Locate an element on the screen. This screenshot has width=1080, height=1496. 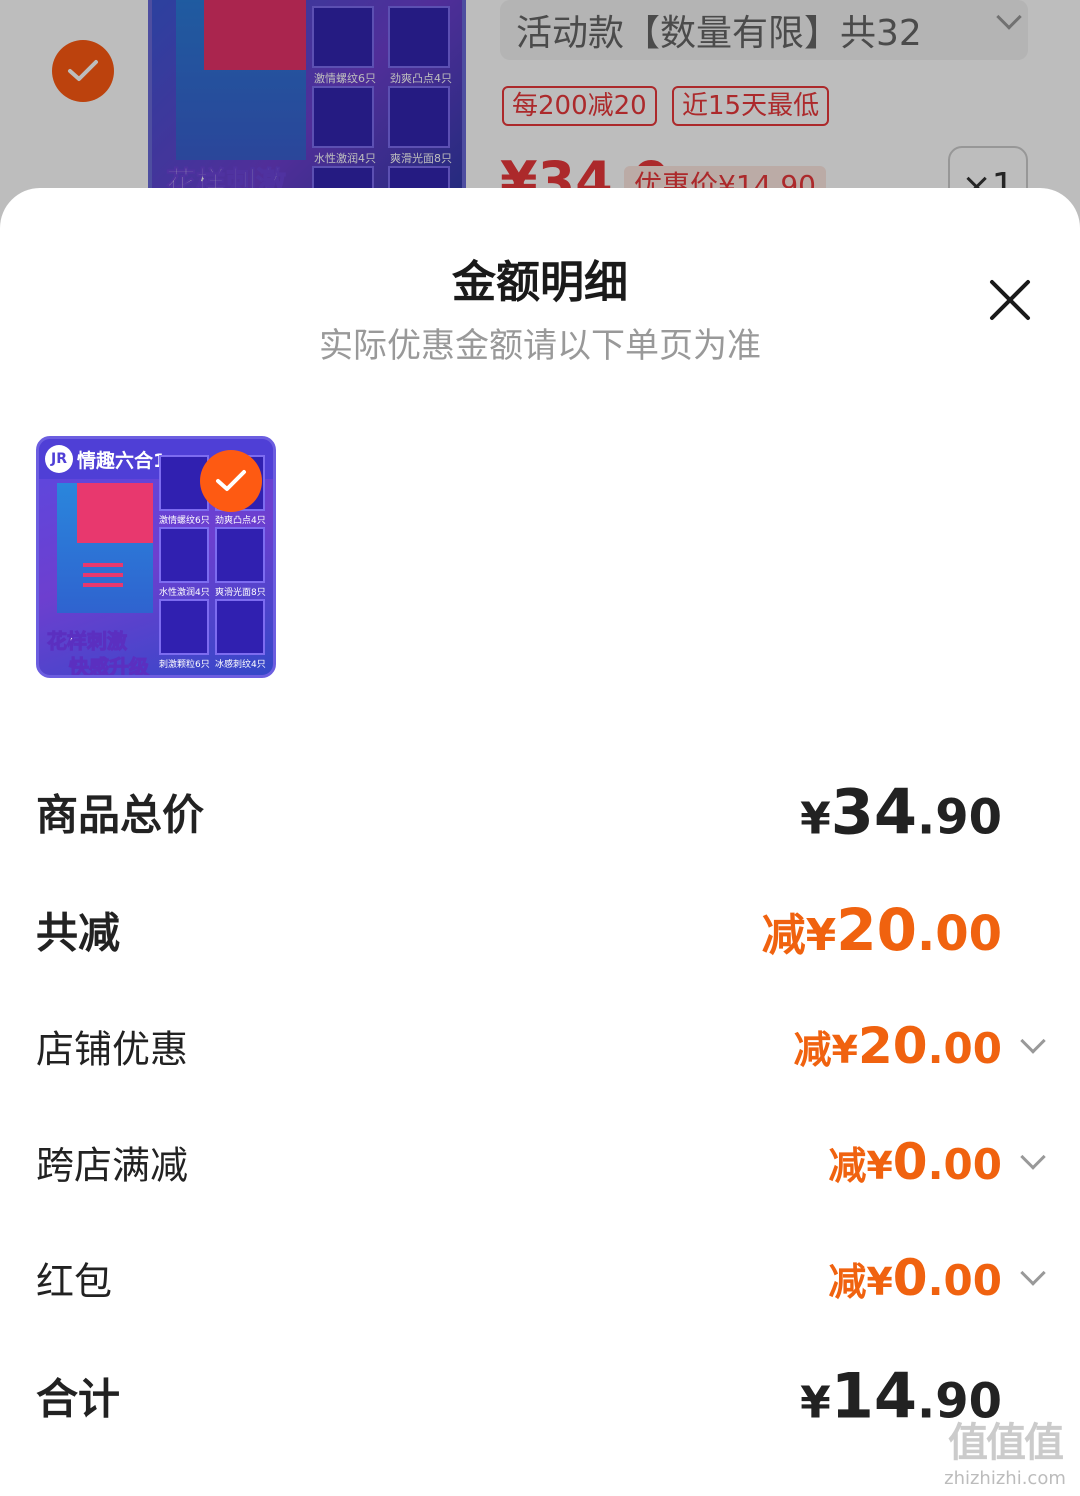
watermark: 值值值 zhizhizhi.com is located at coordinates (1005, 1449).